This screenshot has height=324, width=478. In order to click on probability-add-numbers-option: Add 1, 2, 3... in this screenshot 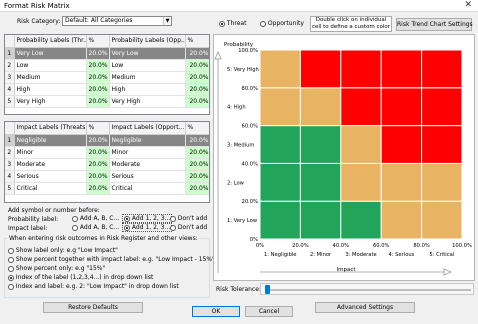, I will do `click(147, 218)`.